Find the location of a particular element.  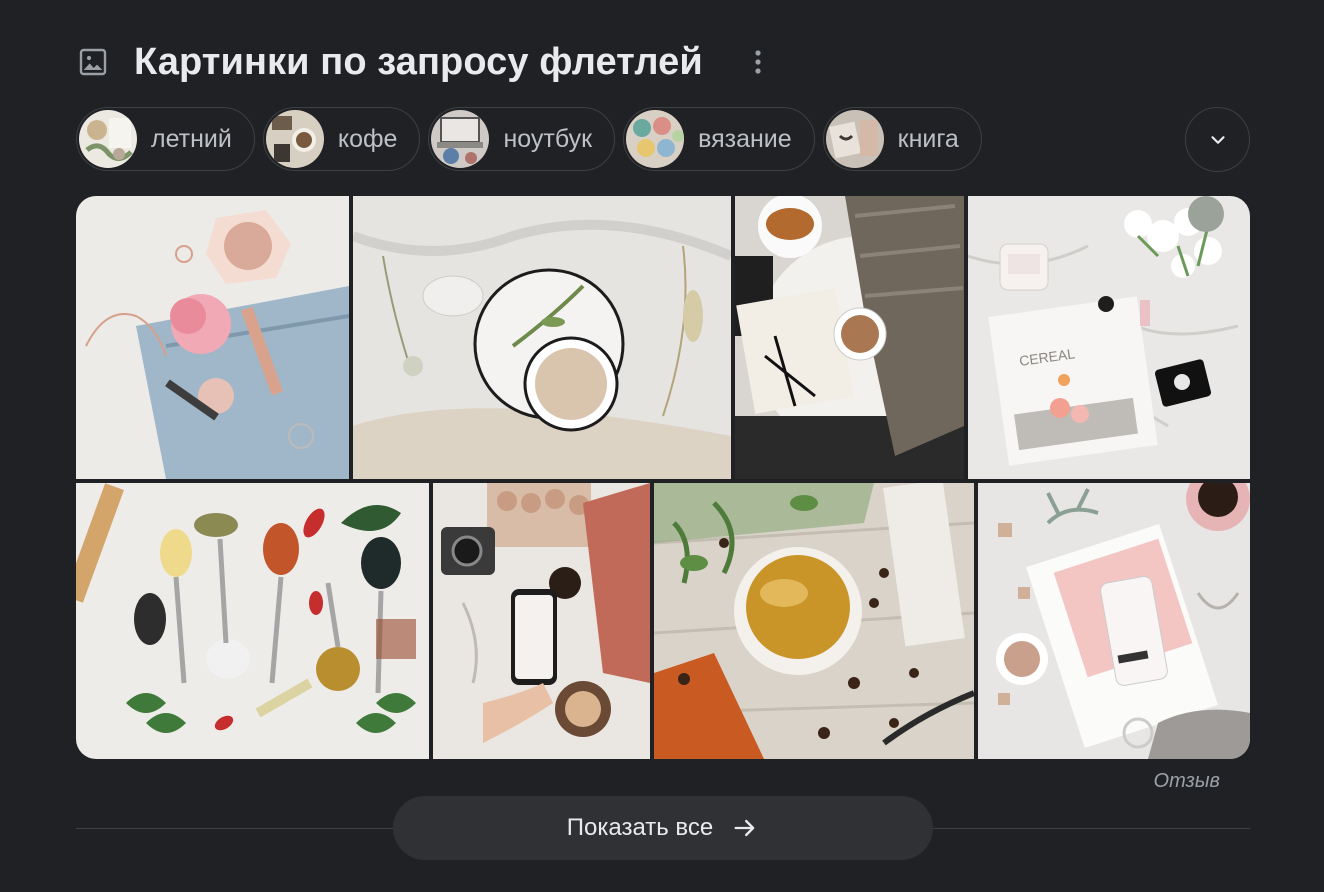

divider-left is located at coordinates (235, 828).